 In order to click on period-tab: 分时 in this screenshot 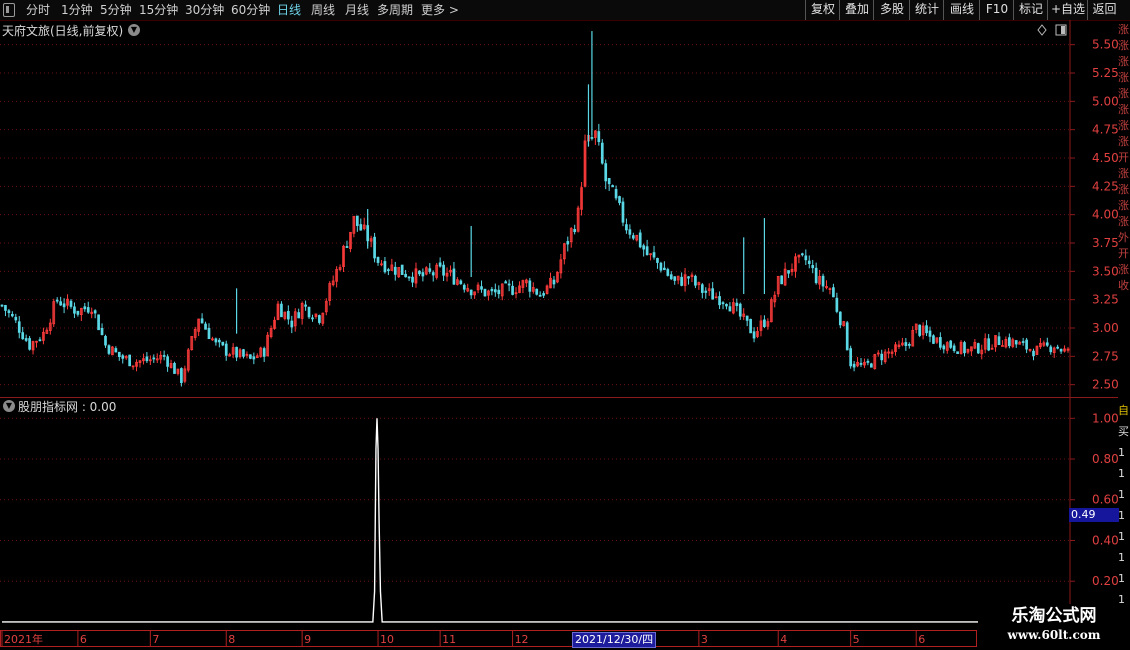, I will do `click(38, 10)`.